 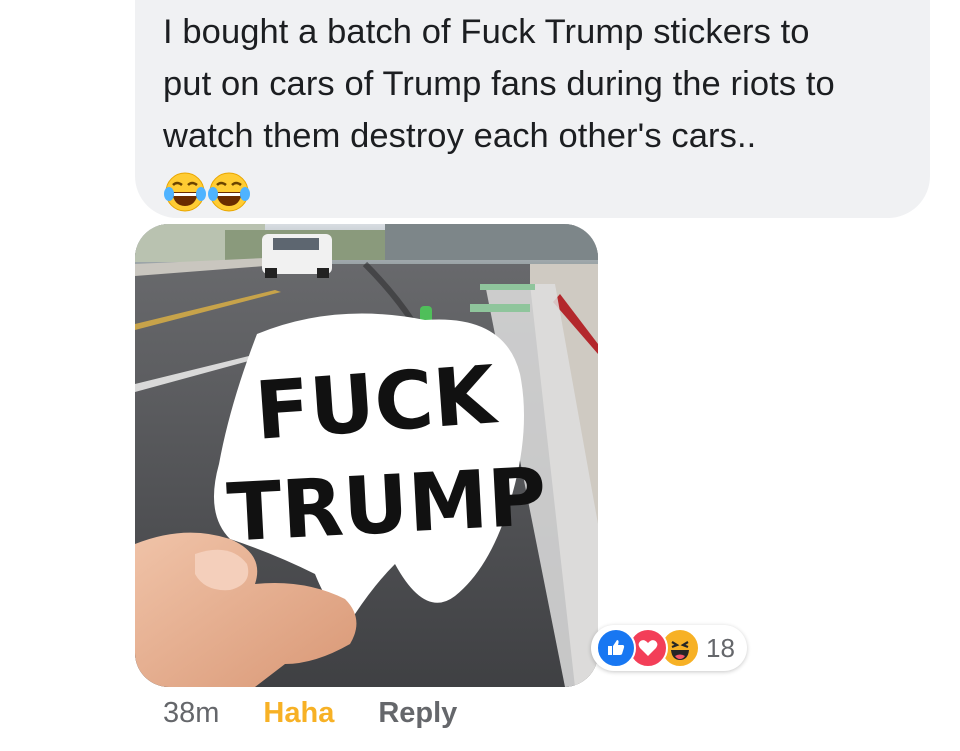 What do you see at coordinates (536, 192) in the screenshot?
I see `comment-emojis` at bounding box center [536, 192].